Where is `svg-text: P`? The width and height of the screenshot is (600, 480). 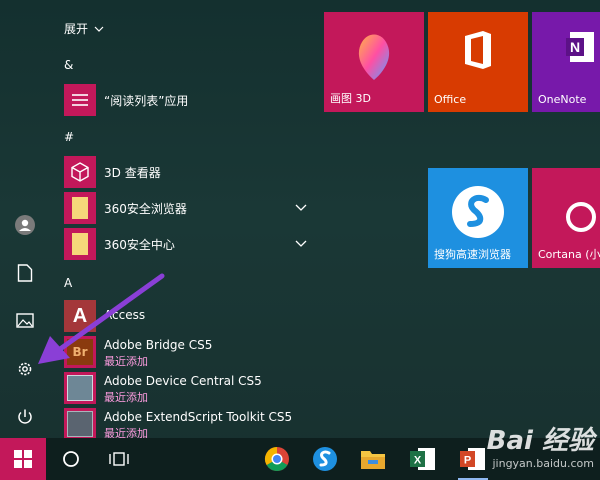
svg-text: P is located at coordinates (467, 461).